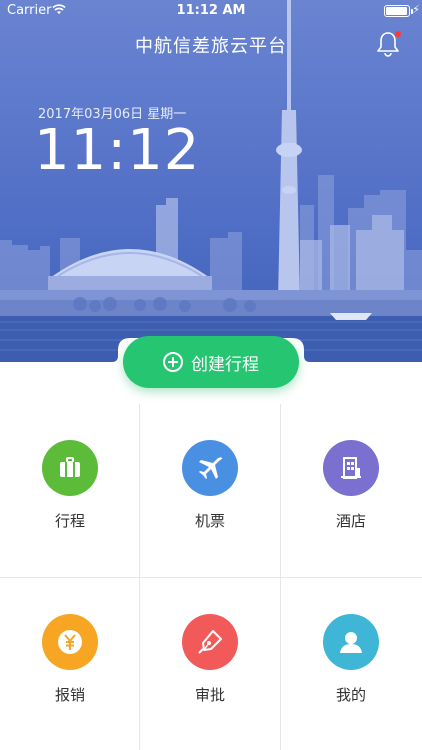 The image size is (422, 750). Describe the element at coordinates (210, 468) in the screenshot. I see `airplane-icon` at that location.